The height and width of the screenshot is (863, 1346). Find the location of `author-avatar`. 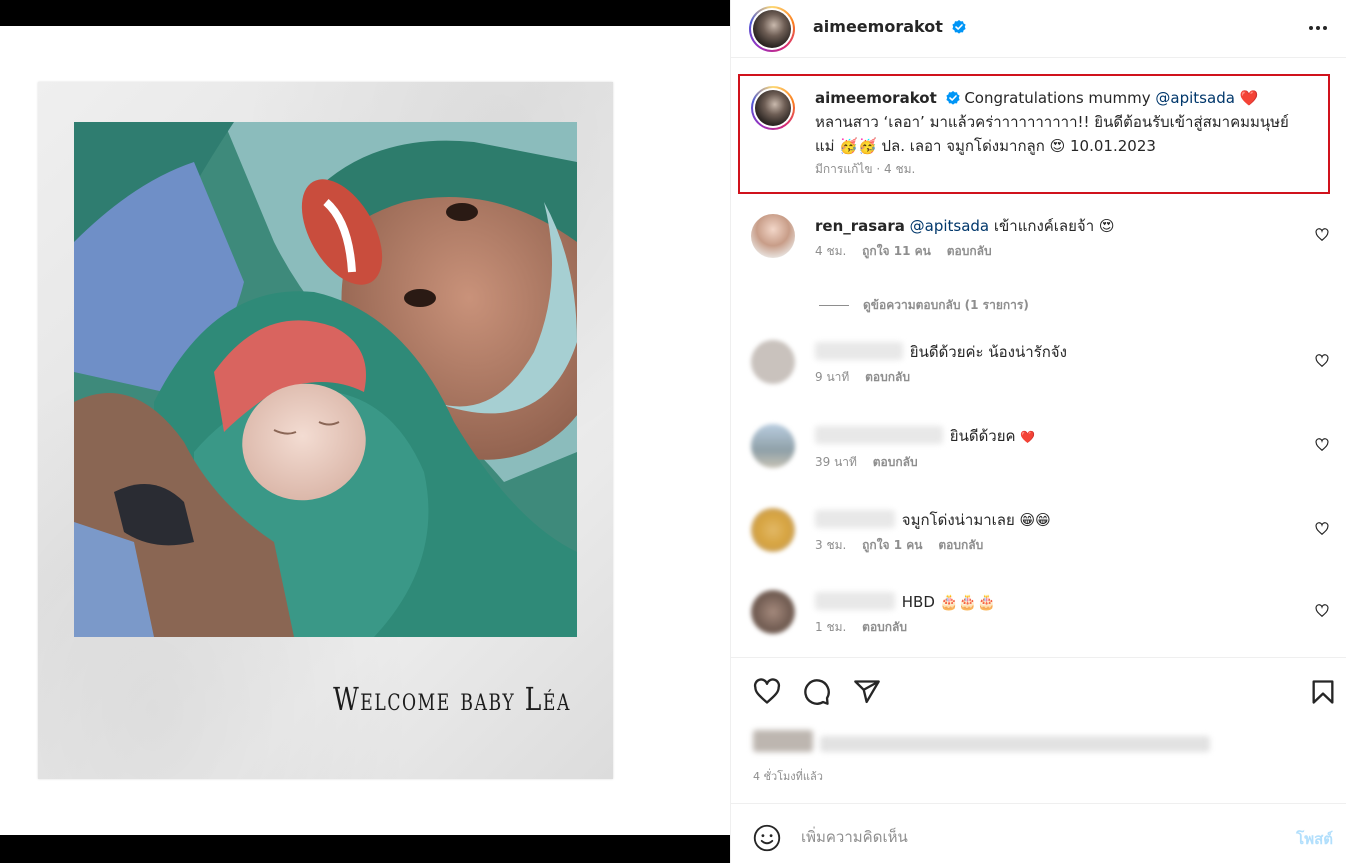

author-avatar is located at coordinates (772, 29).